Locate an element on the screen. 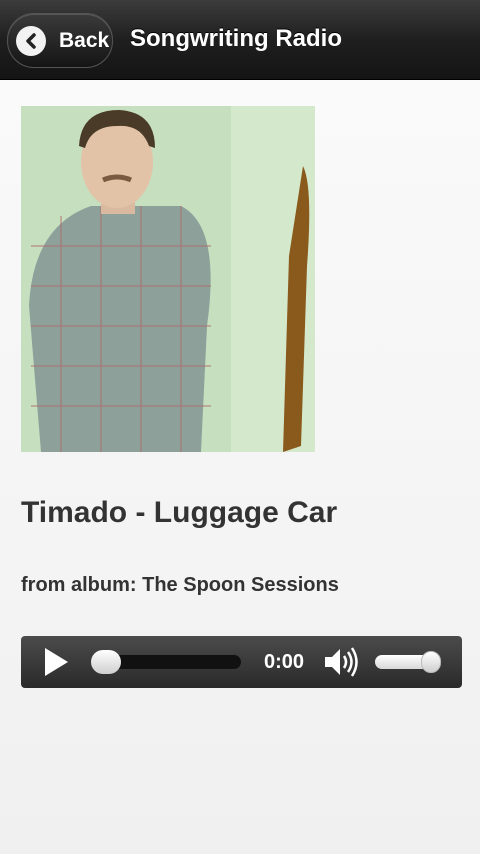 This screenshot has height=854, width=480. seek-handle is located at coordinates (106, 662).